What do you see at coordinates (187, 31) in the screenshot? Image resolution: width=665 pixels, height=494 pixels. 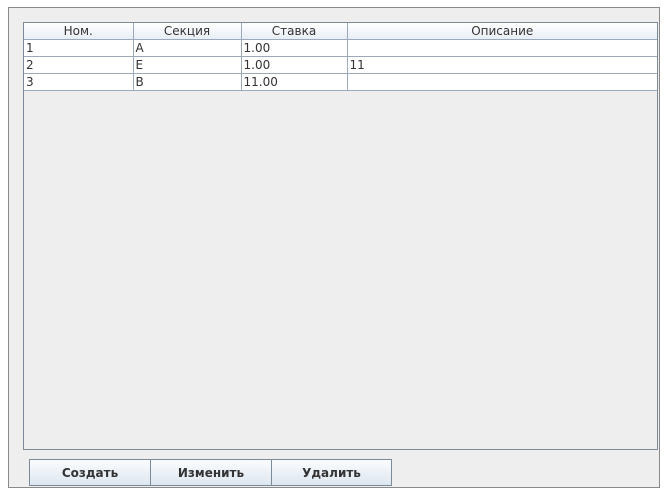 I see `column-header-section: Секция` at bounding box center [187, 31].